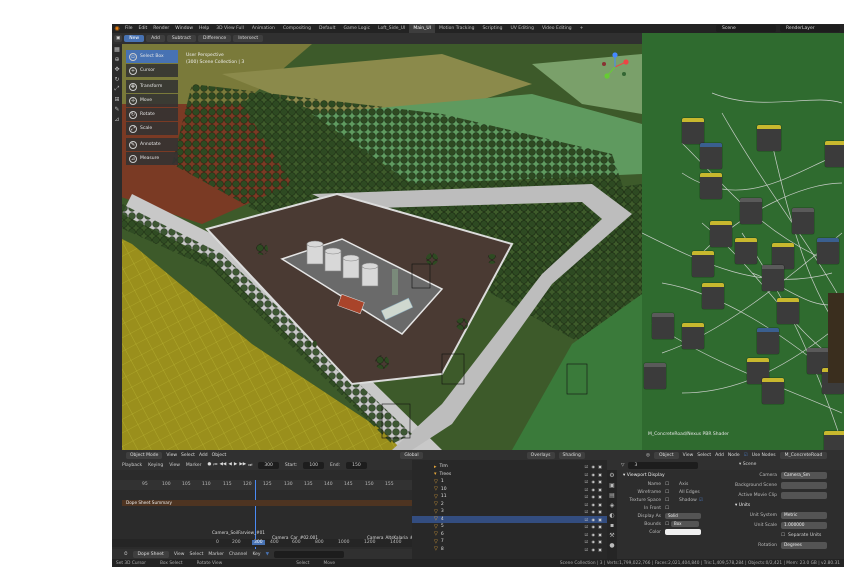 The image size is (868, 567). What do you see at coordinates (456, 28) in the screenshot?
I see `tab-motion-tracking: Motion Tracking` at bounding box center [456, 28].